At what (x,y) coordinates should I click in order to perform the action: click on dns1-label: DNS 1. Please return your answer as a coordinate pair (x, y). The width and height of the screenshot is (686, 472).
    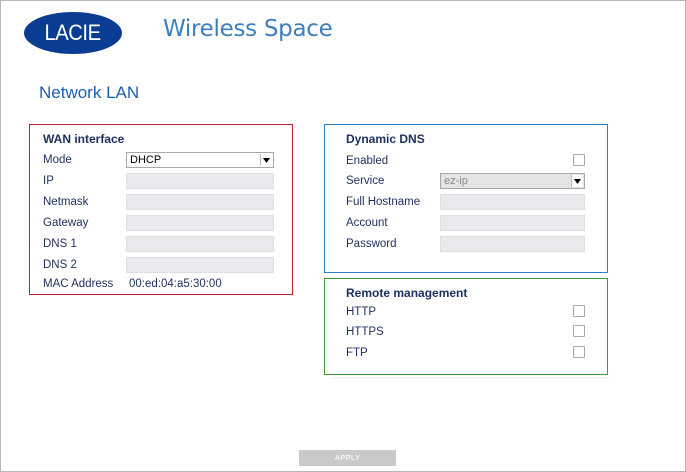
    Looking at the image, I should click on (60, 244).